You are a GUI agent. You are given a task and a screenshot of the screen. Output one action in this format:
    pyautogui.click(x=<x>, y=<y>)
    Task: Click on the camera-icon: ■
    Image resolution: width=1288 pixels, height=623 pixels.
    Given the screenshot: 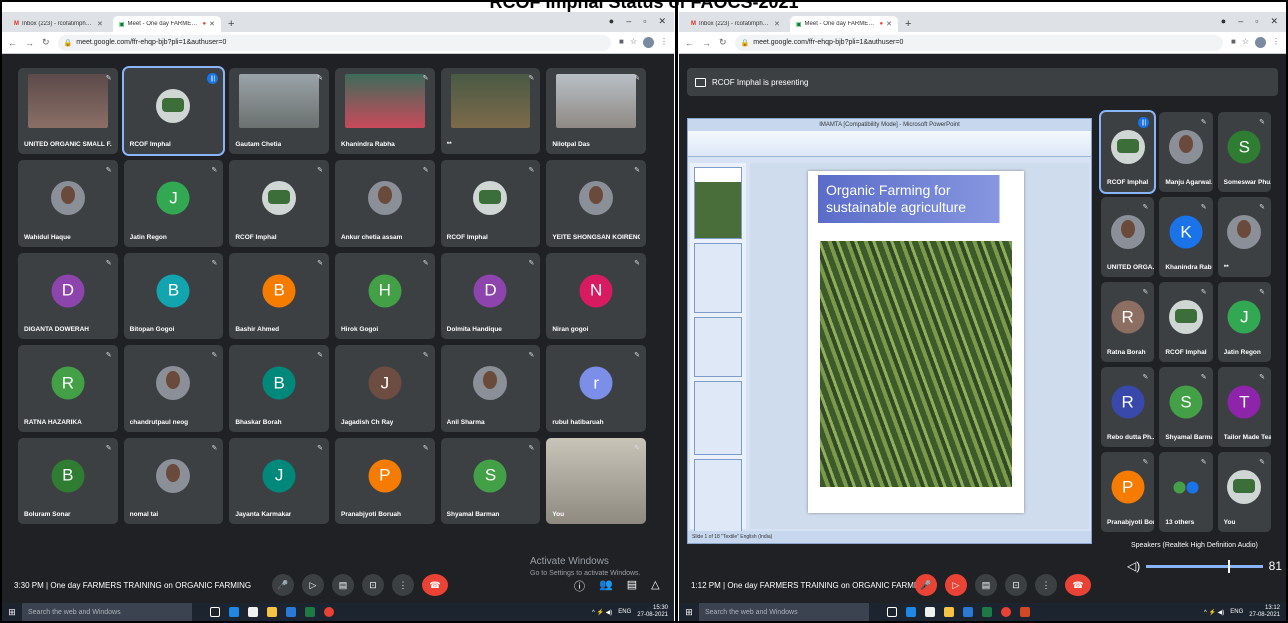 What is the action you would take?
    pyautogui.click(x=1233, y=42)
    